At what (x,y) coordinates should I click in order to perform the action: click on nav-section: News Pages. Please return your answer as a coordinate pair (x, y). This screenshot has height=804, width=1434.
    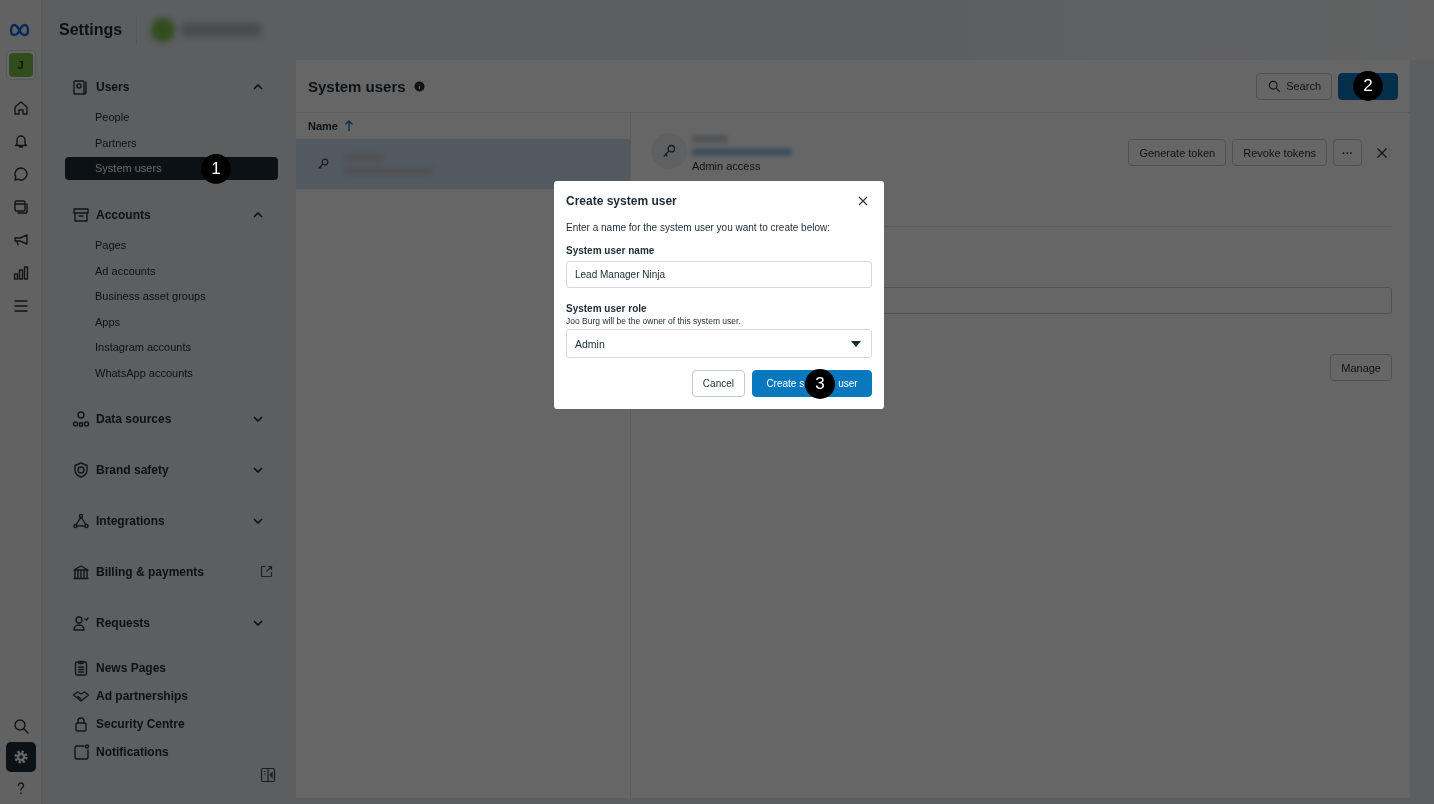
    Looking at the image, I should click on (171, 668).